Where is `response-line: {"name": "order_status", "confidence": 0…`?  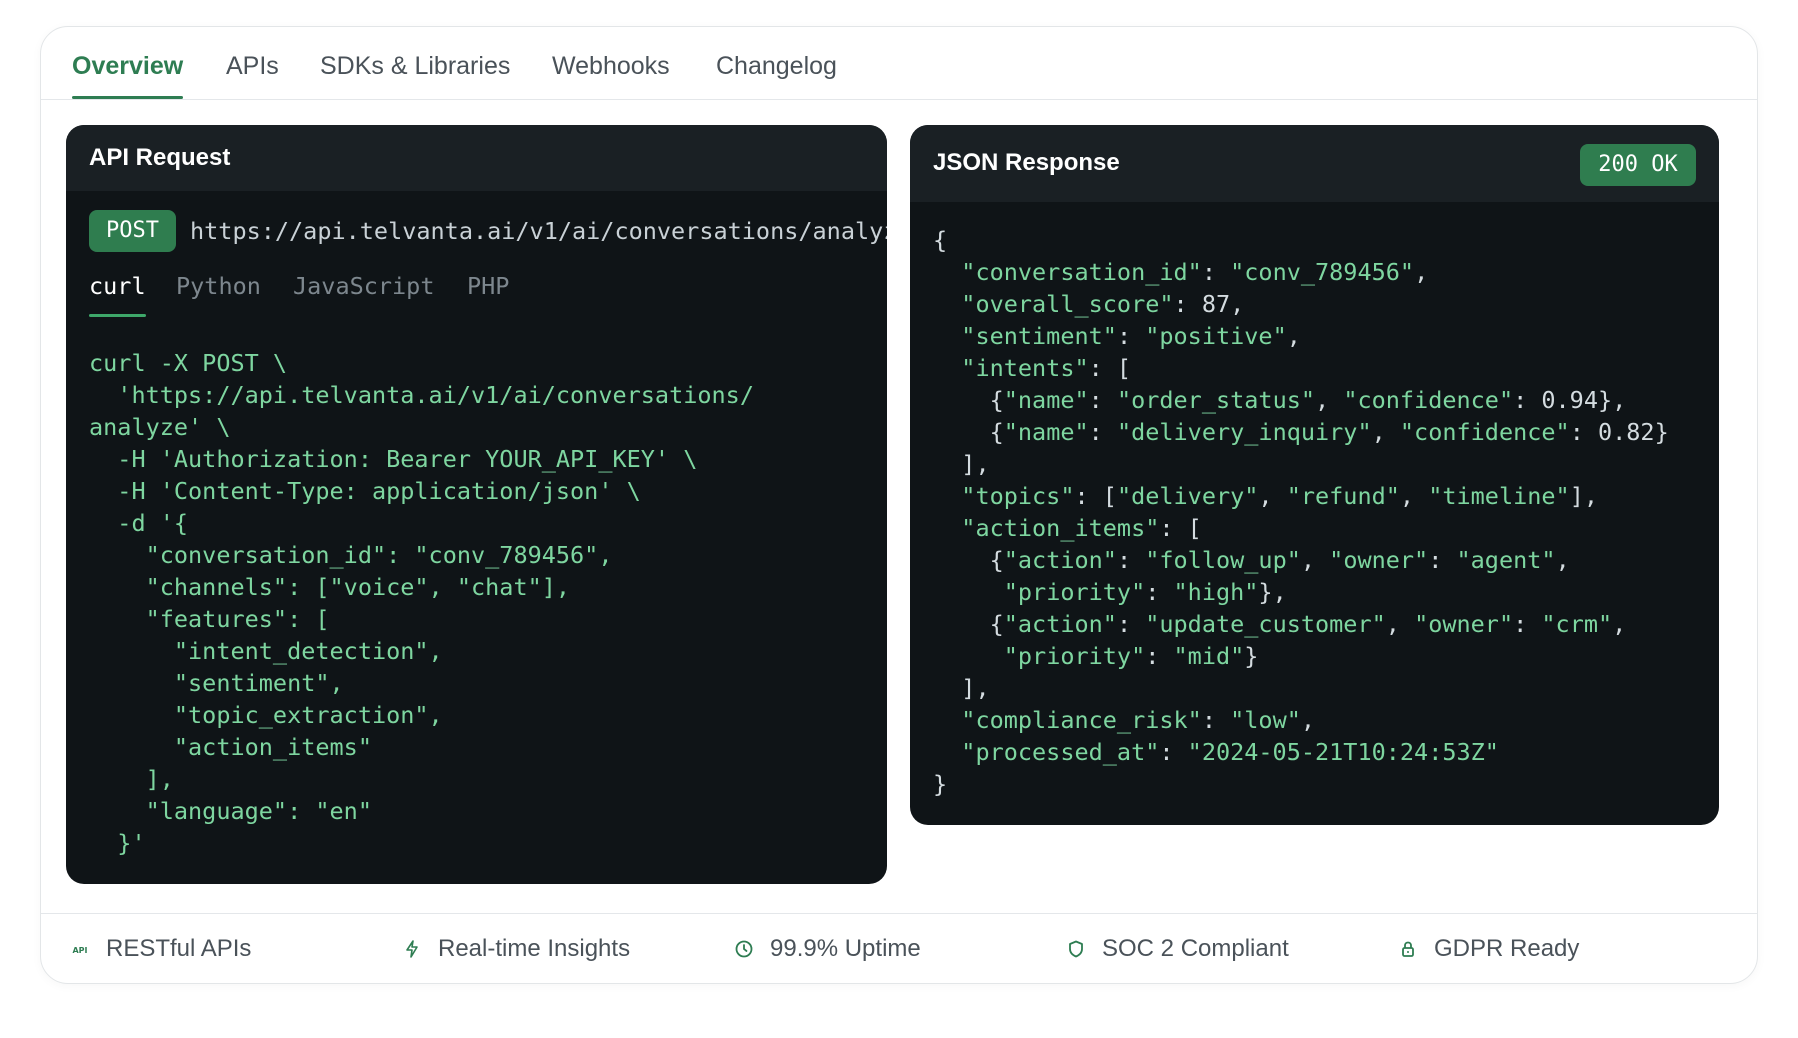 response-line: {"name": "order_status", "confidence": 0… is located at coordinates (1280, 400).